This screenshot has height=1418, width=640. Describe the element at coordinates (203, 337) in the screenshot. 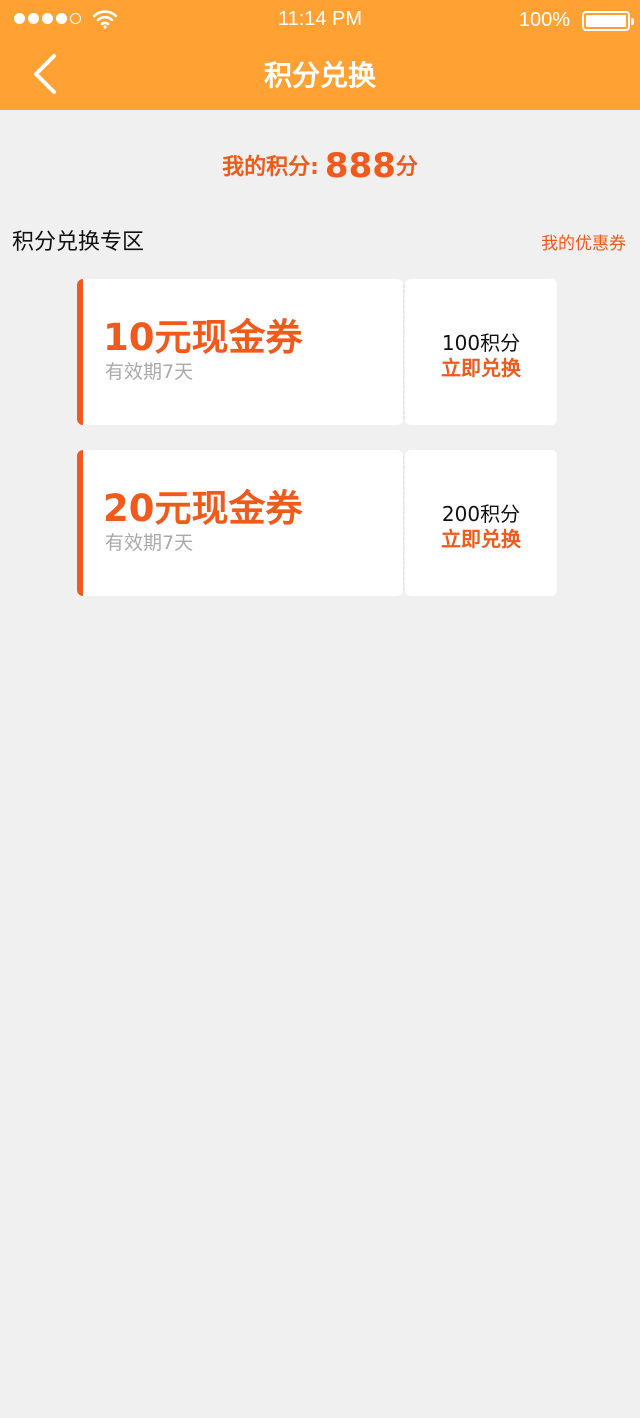

I see `coupon-name: 10元现金券` at that location.